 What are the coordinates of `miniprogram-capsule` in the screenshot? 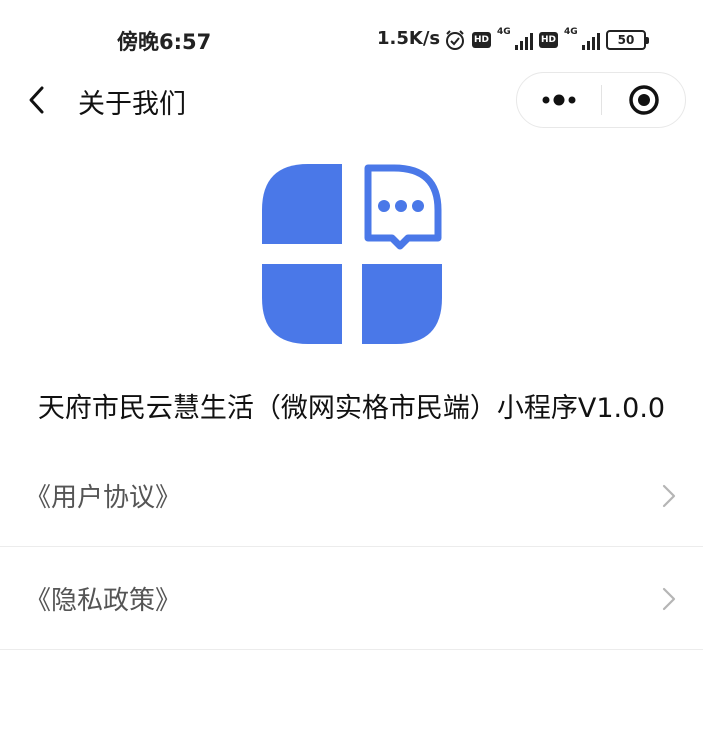 It's located at (601, 100).